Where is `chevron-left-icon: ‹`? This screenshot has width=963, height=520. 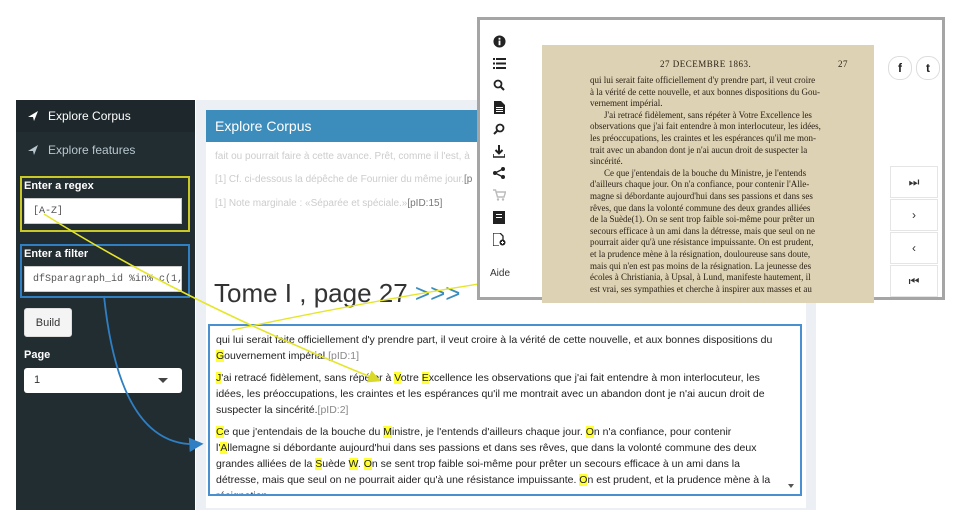
chevron-left-icon: ‹ is located at coordinates (914, 248).